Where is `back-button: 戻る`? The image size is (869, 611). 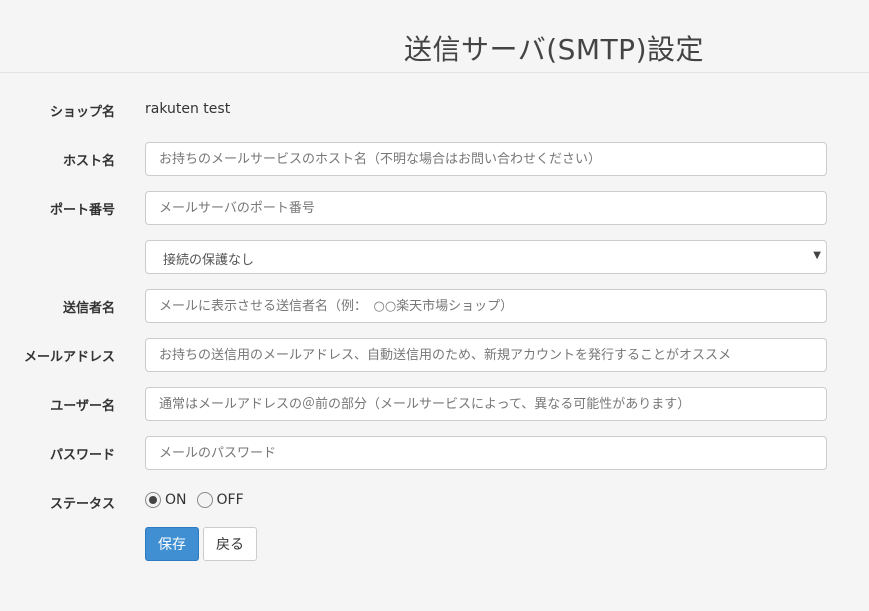
back-button: 戻る is located at coordinates (230, 544).